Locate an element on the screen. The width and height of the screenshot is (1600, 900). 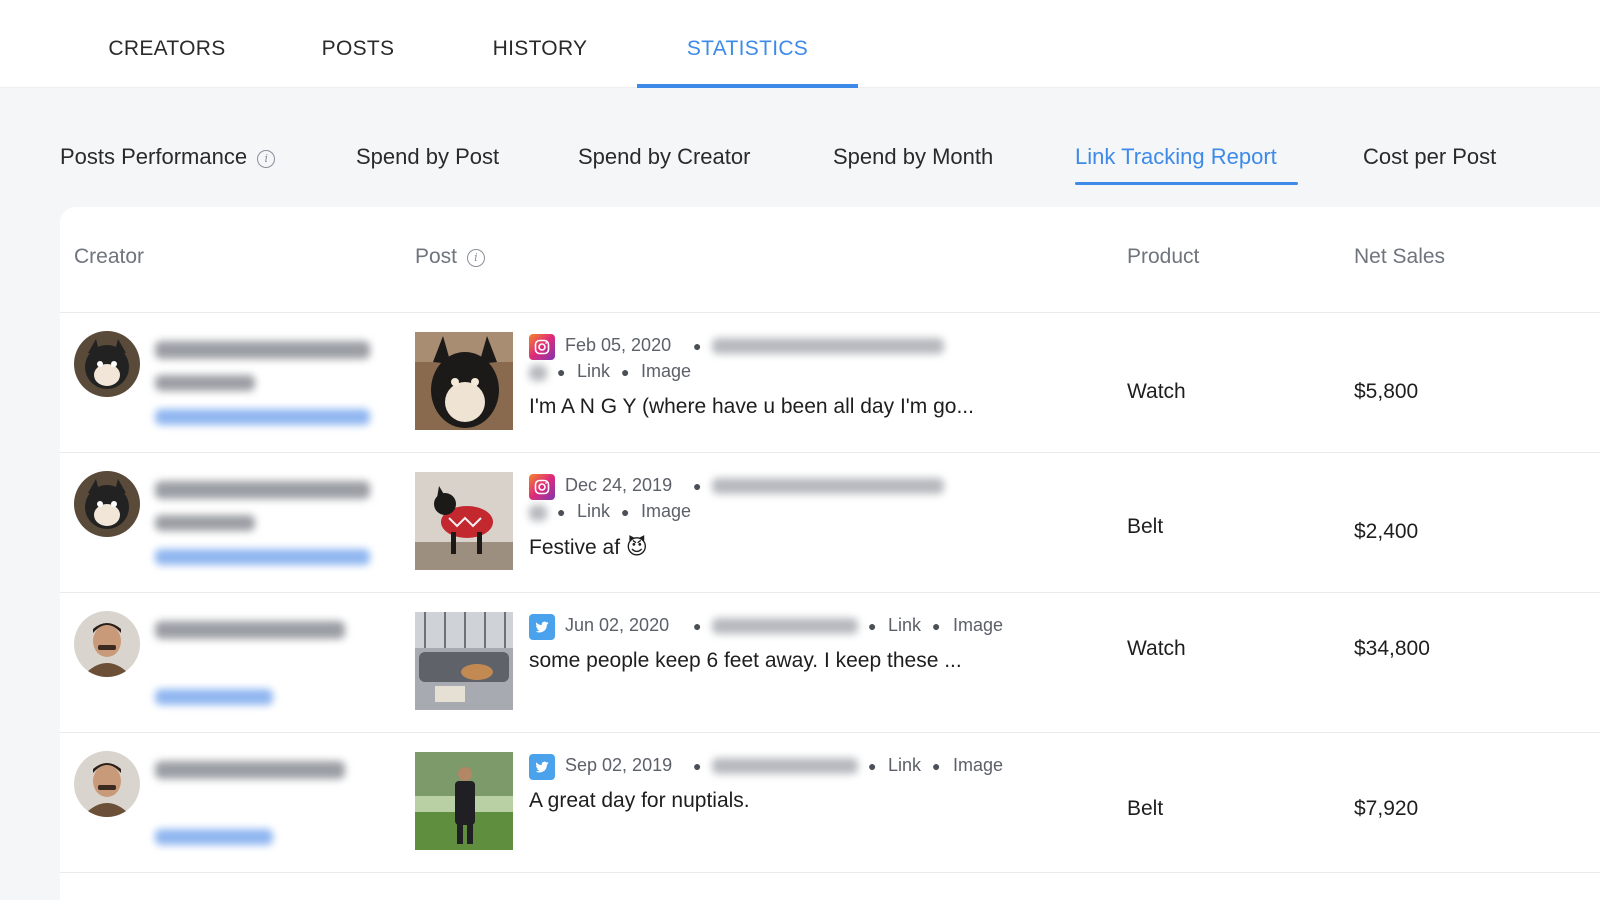
net-sales-cell: $2,400 is located at coordinates (1386, 531).